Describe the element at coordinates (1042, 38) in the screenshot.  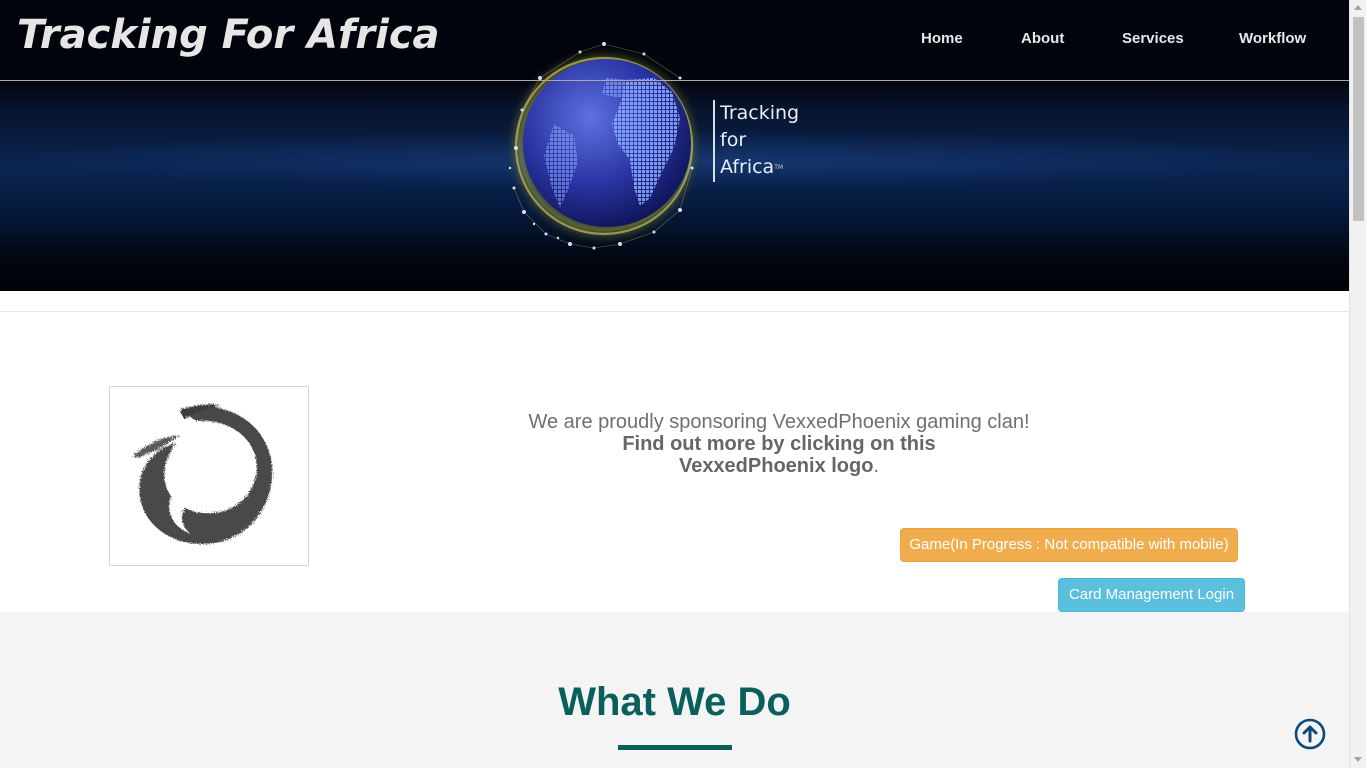
I see `nav-about: About` at that location.